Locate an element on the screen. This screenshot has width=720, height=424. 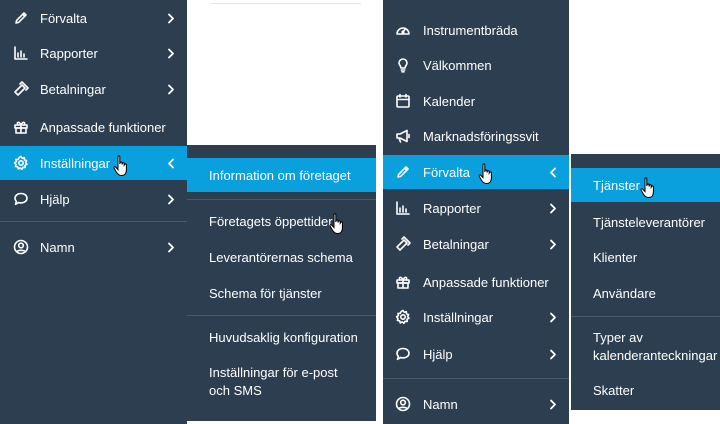
right-nav-label: Namn is located at coordinates (440, 404).